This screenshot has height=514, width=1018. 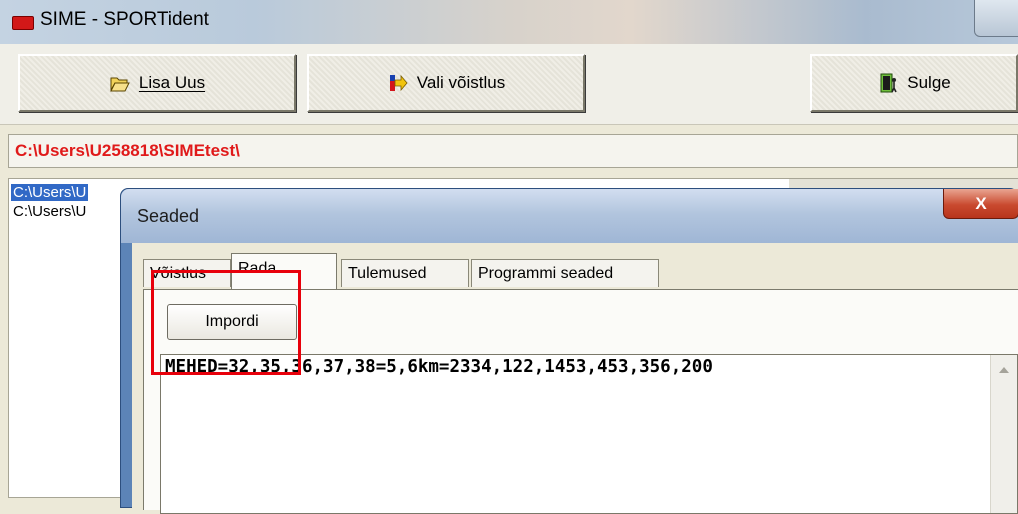 I want to click on close-icon: X, so click(x=981, y=203).